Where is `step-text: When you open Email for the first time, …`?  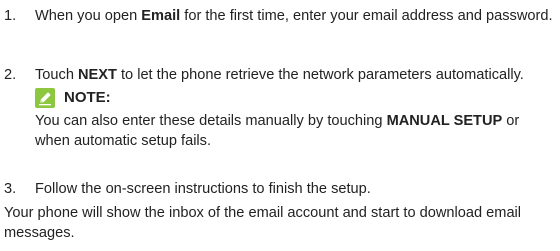 step-text: When you open Email for the first time, … is located at coordinates (295, 16).